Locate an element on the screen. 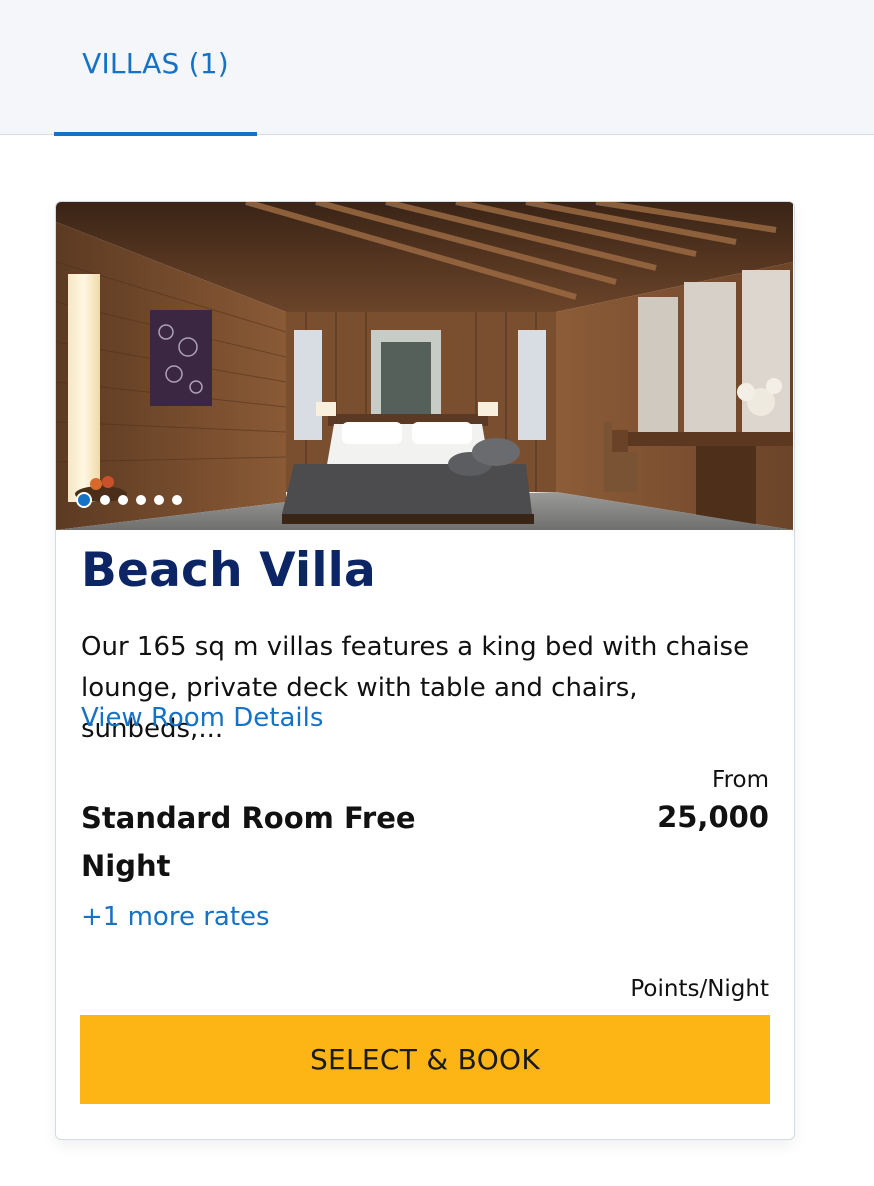 Image resolution: width=874 pixels, height=1186 pixels. room-title: Beach Villa is located at coordinates (228, 570).